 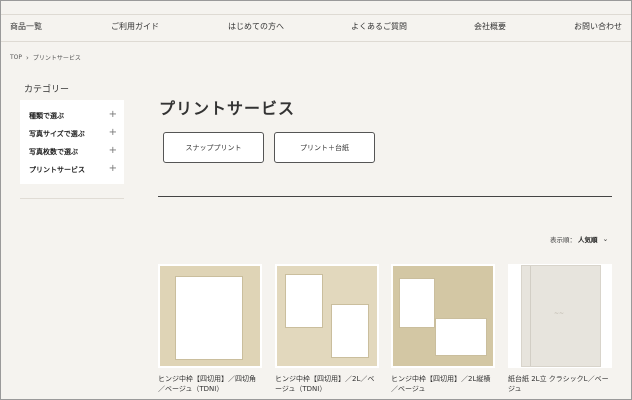 What do you see at coordinates (135, 26) in the screenshot?
I see `nav-item-guide: ご利用ガイド` at bounding box center [135, 26].